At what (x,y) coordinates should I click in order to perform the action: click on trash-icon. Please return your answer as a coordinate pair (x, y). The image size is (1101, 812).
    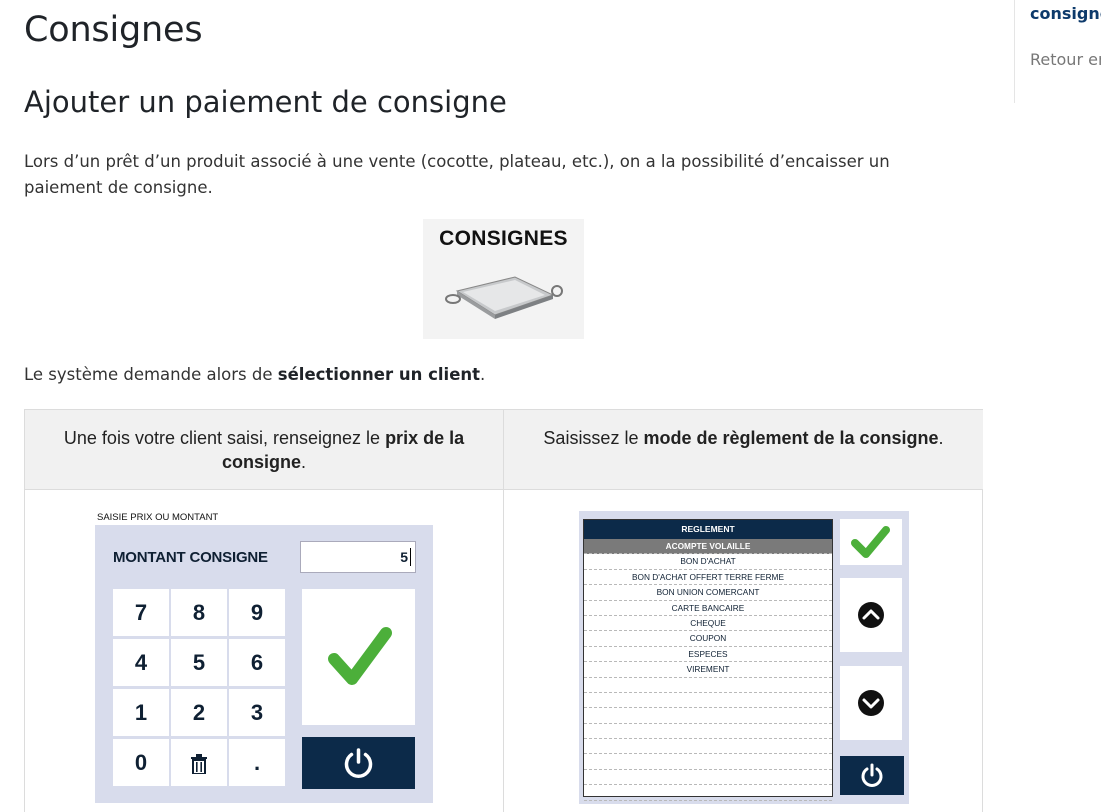
    Looking at the image, I should click on (199, 765).